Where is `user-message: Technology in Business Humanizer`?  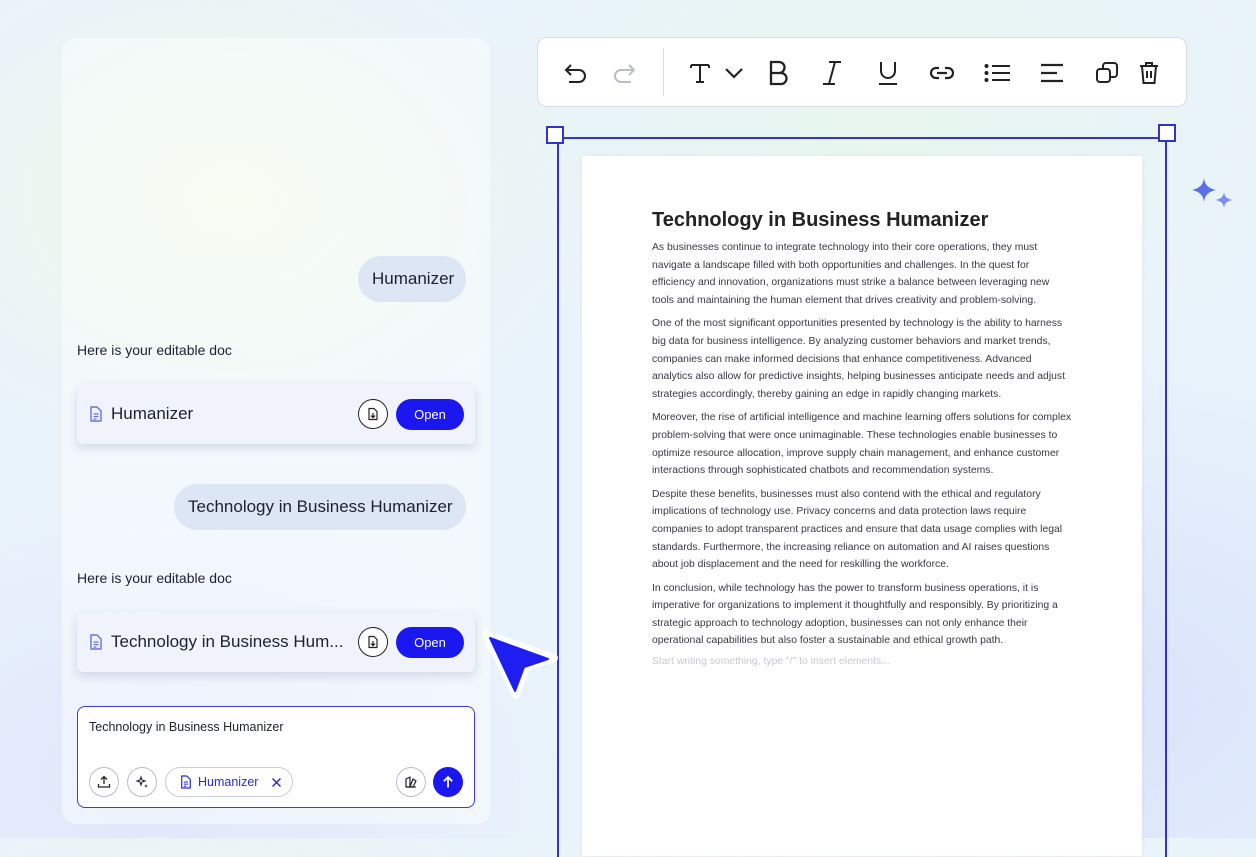 user-message: Technology in Business Humanizer is located at coordinates (320, 507).